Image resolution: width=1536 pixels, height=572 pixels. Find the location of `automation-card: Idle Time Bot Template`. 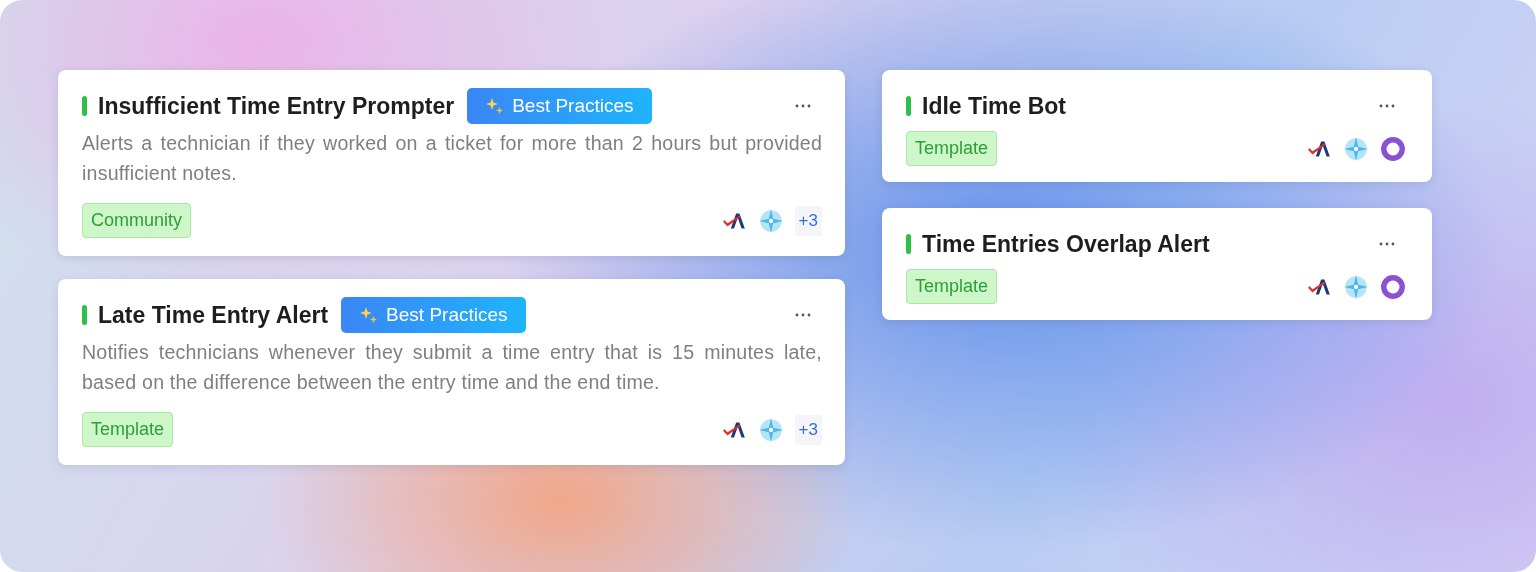

automation-card: Idle Time Bot Template is located at coordinates (1157, 126).